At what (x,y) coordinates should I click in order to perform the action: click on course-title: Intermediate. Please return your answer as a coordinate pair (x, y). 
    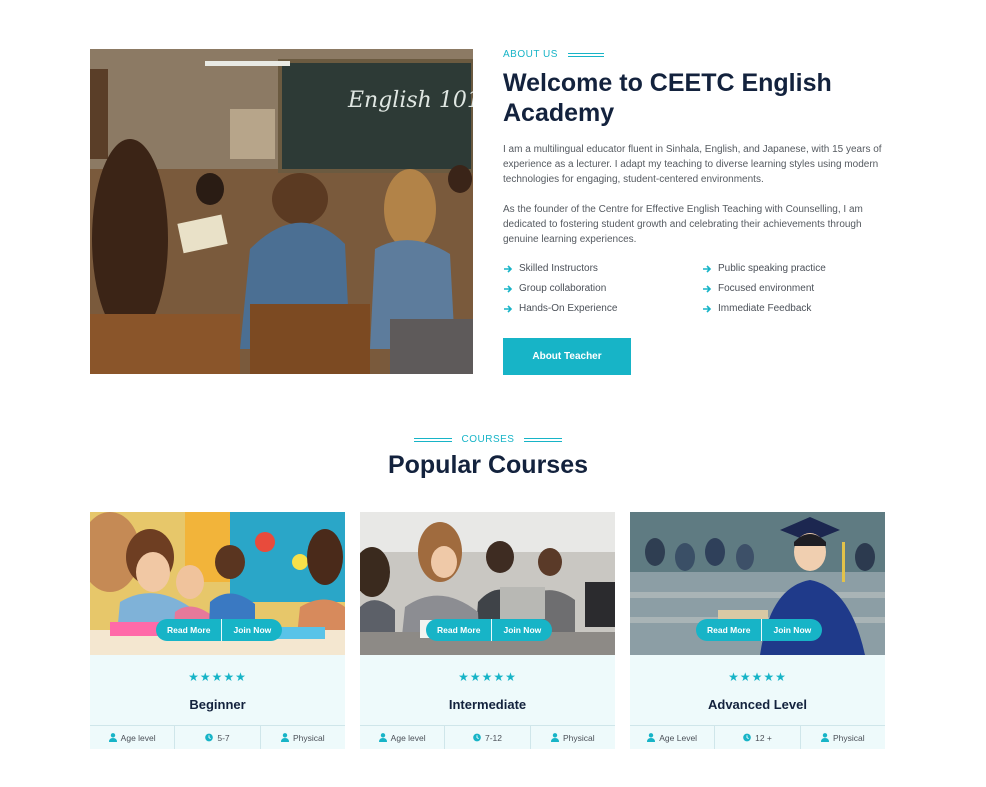
    Looking at the image, I should click on (487, 704).